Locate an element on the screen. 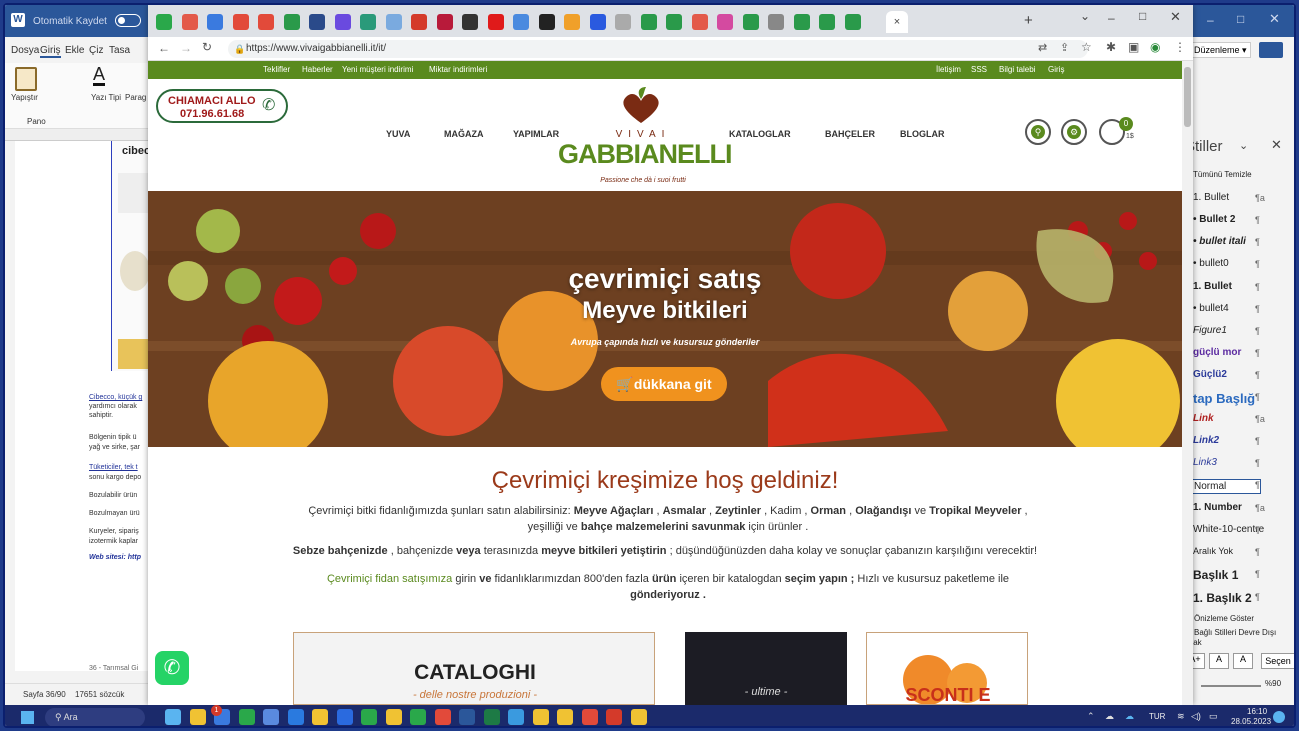 Image resolution: width=1299 pixels, height=731 pixels. volume-icon: ◁) is located at coordinates (1196, 716).